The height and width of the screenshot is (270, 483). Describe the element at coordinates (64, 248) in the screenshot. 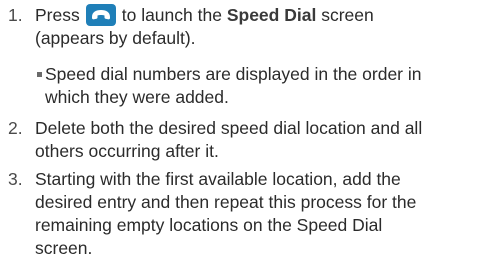

I see `step-3-line4: screen.` at that location.